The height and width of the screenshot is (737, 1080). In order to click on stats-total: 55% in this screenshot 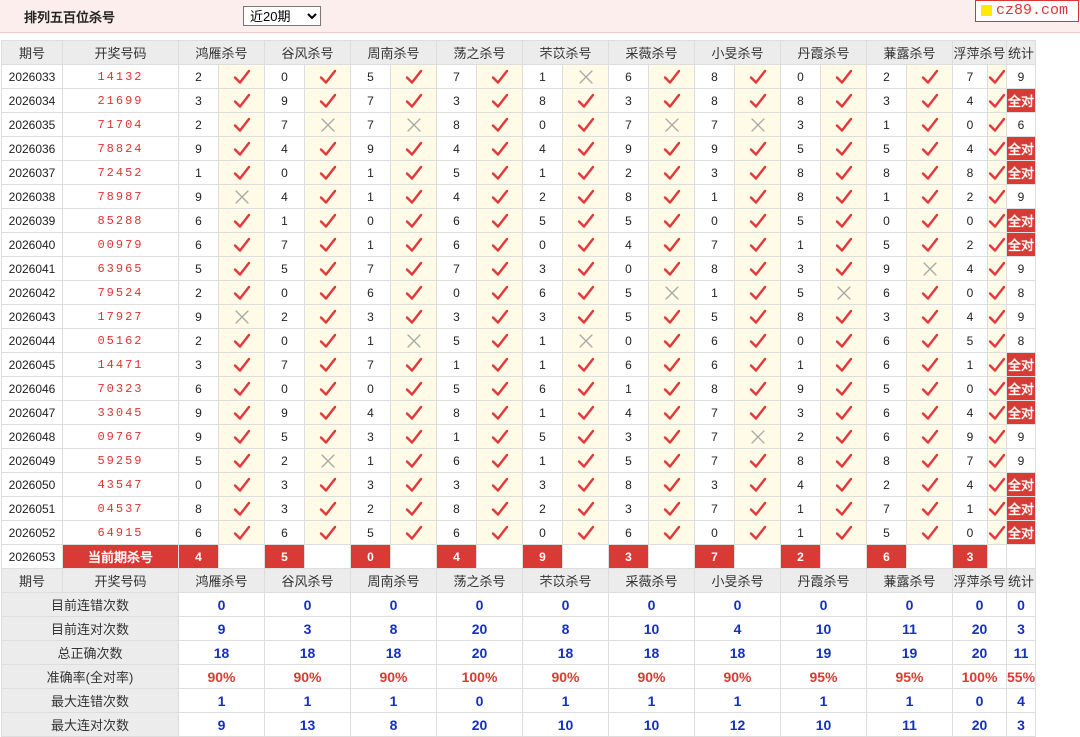, I will do `click(1021, 676)`.